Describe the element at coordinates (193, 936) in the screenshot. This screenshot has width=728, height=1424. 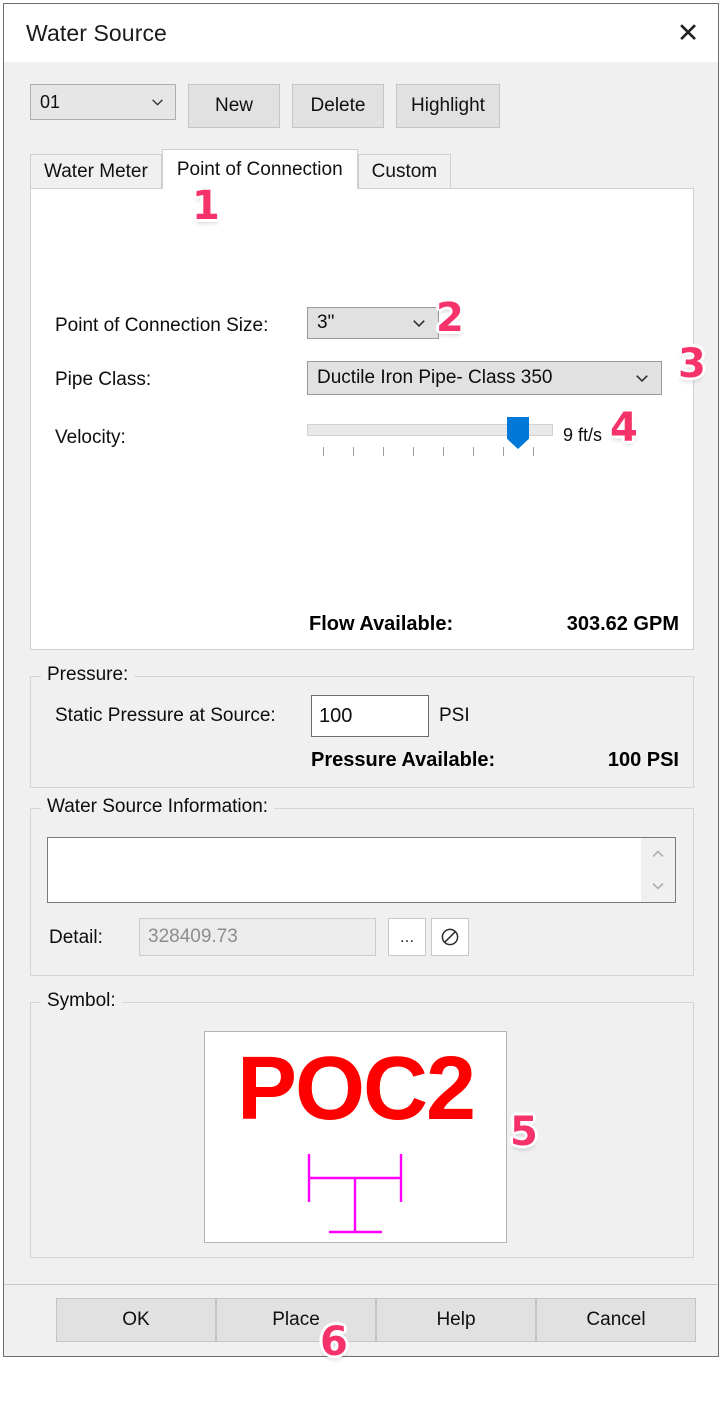
I see `detail-value: 328409.73` at that location.